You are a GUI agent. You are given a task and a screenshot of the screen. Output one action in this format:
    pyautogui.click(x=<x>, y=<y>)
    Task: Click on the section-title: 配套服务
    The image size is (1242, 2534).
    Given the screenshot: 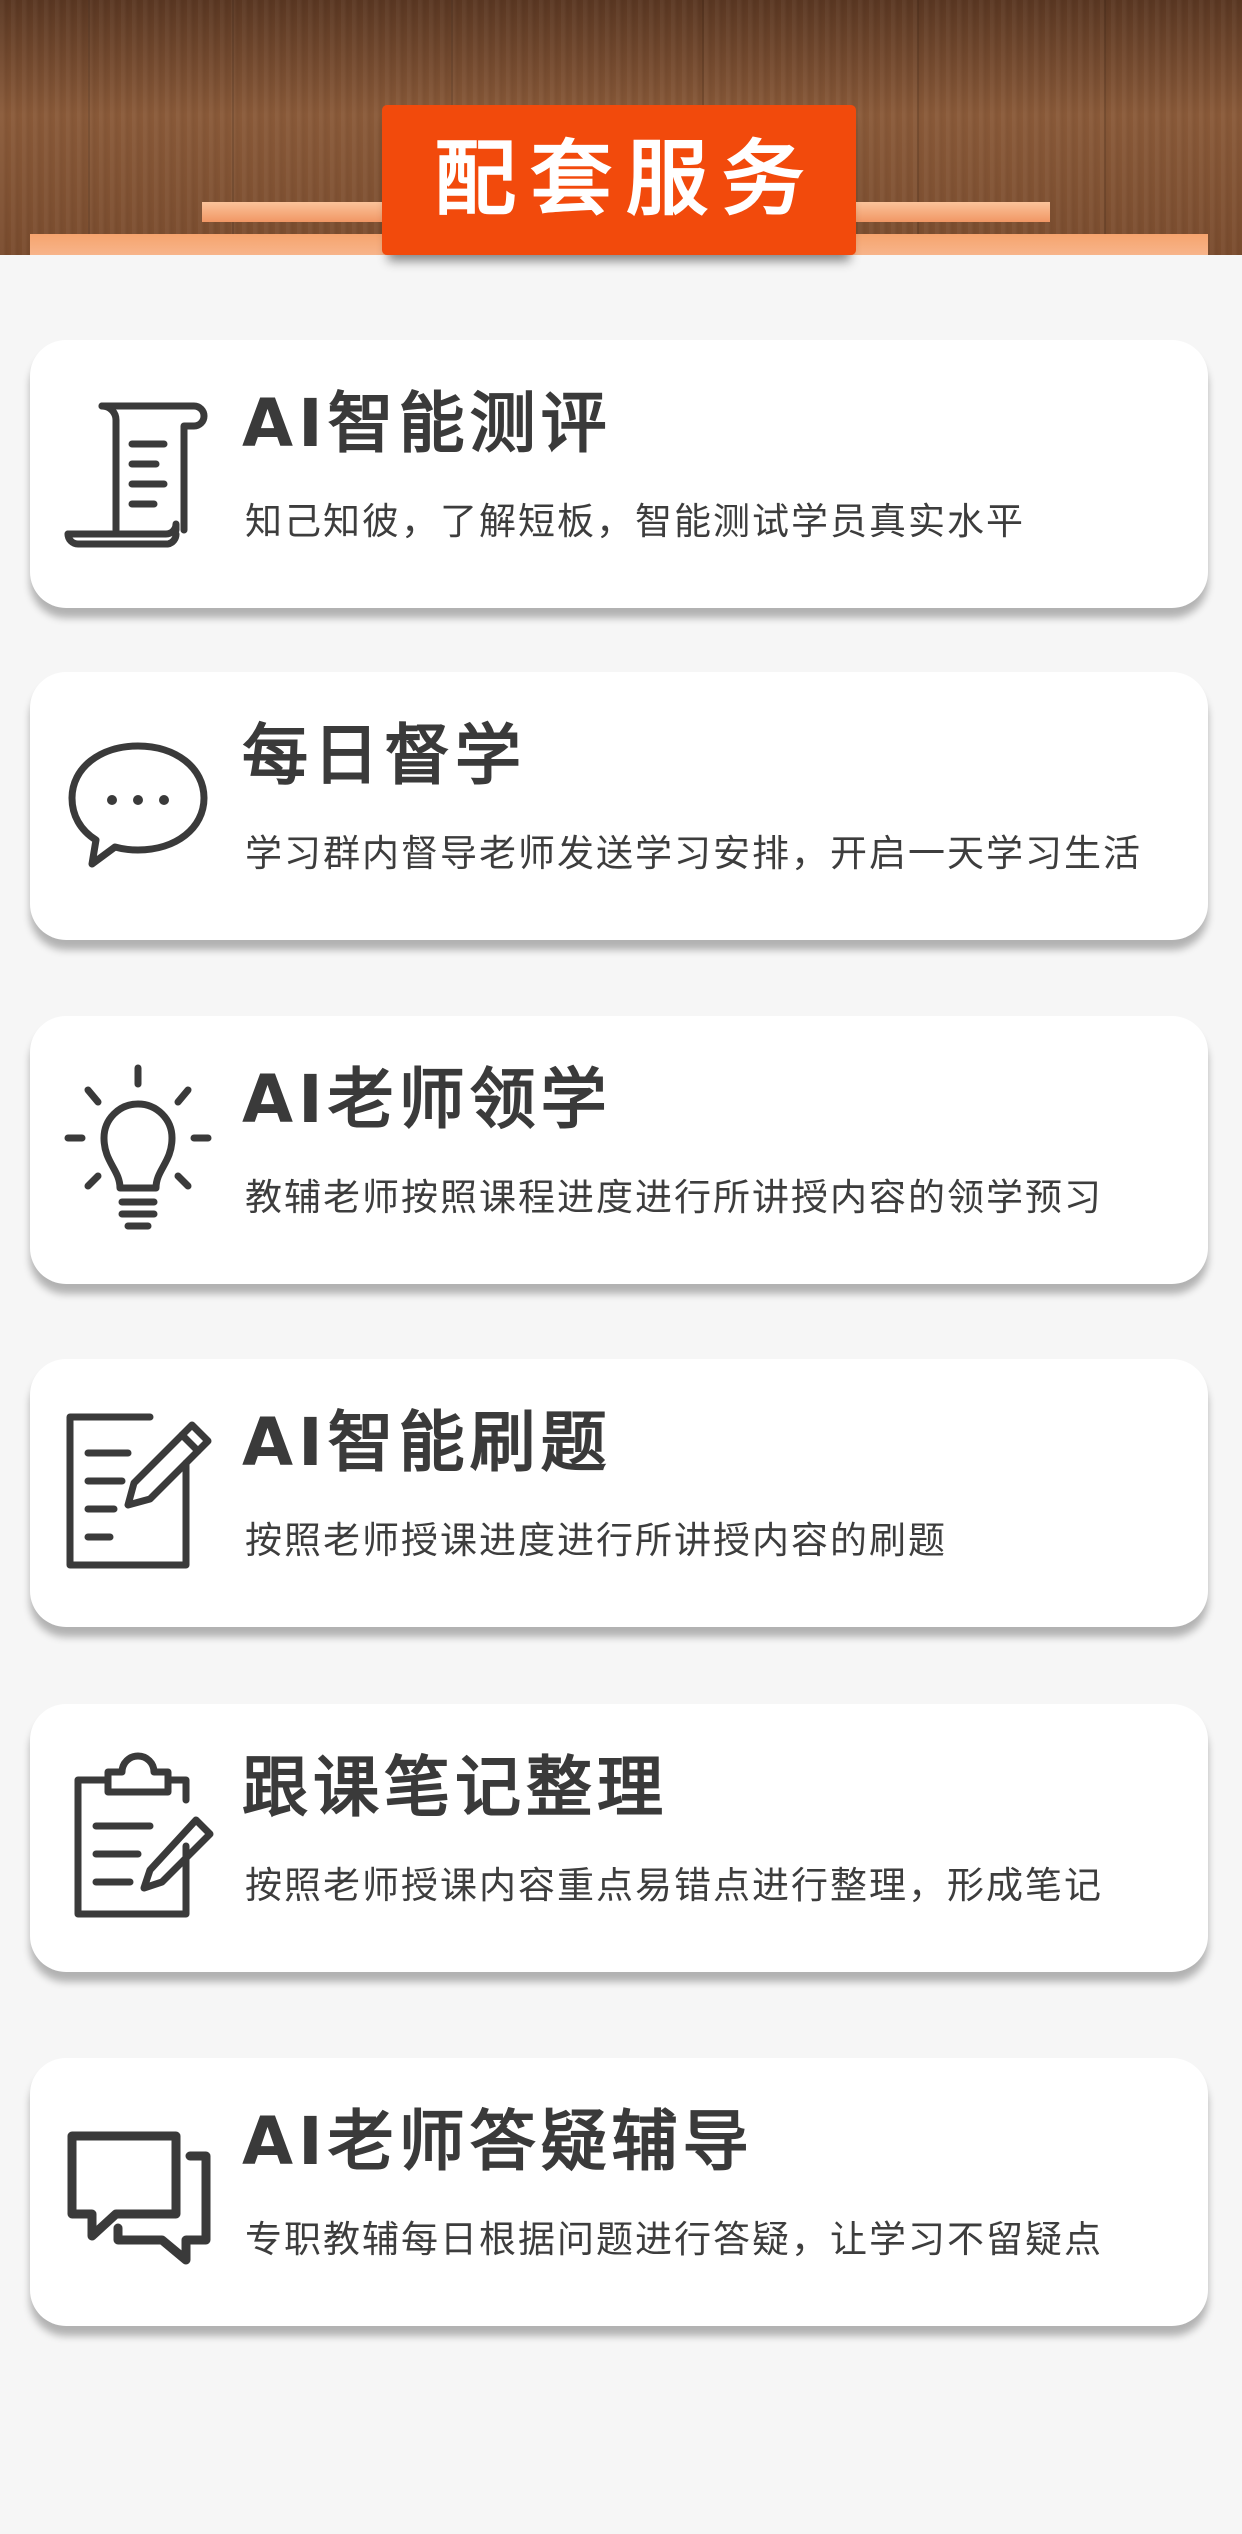 What is the action you would take?
    pyautogui.click(x=625, y=179)
    